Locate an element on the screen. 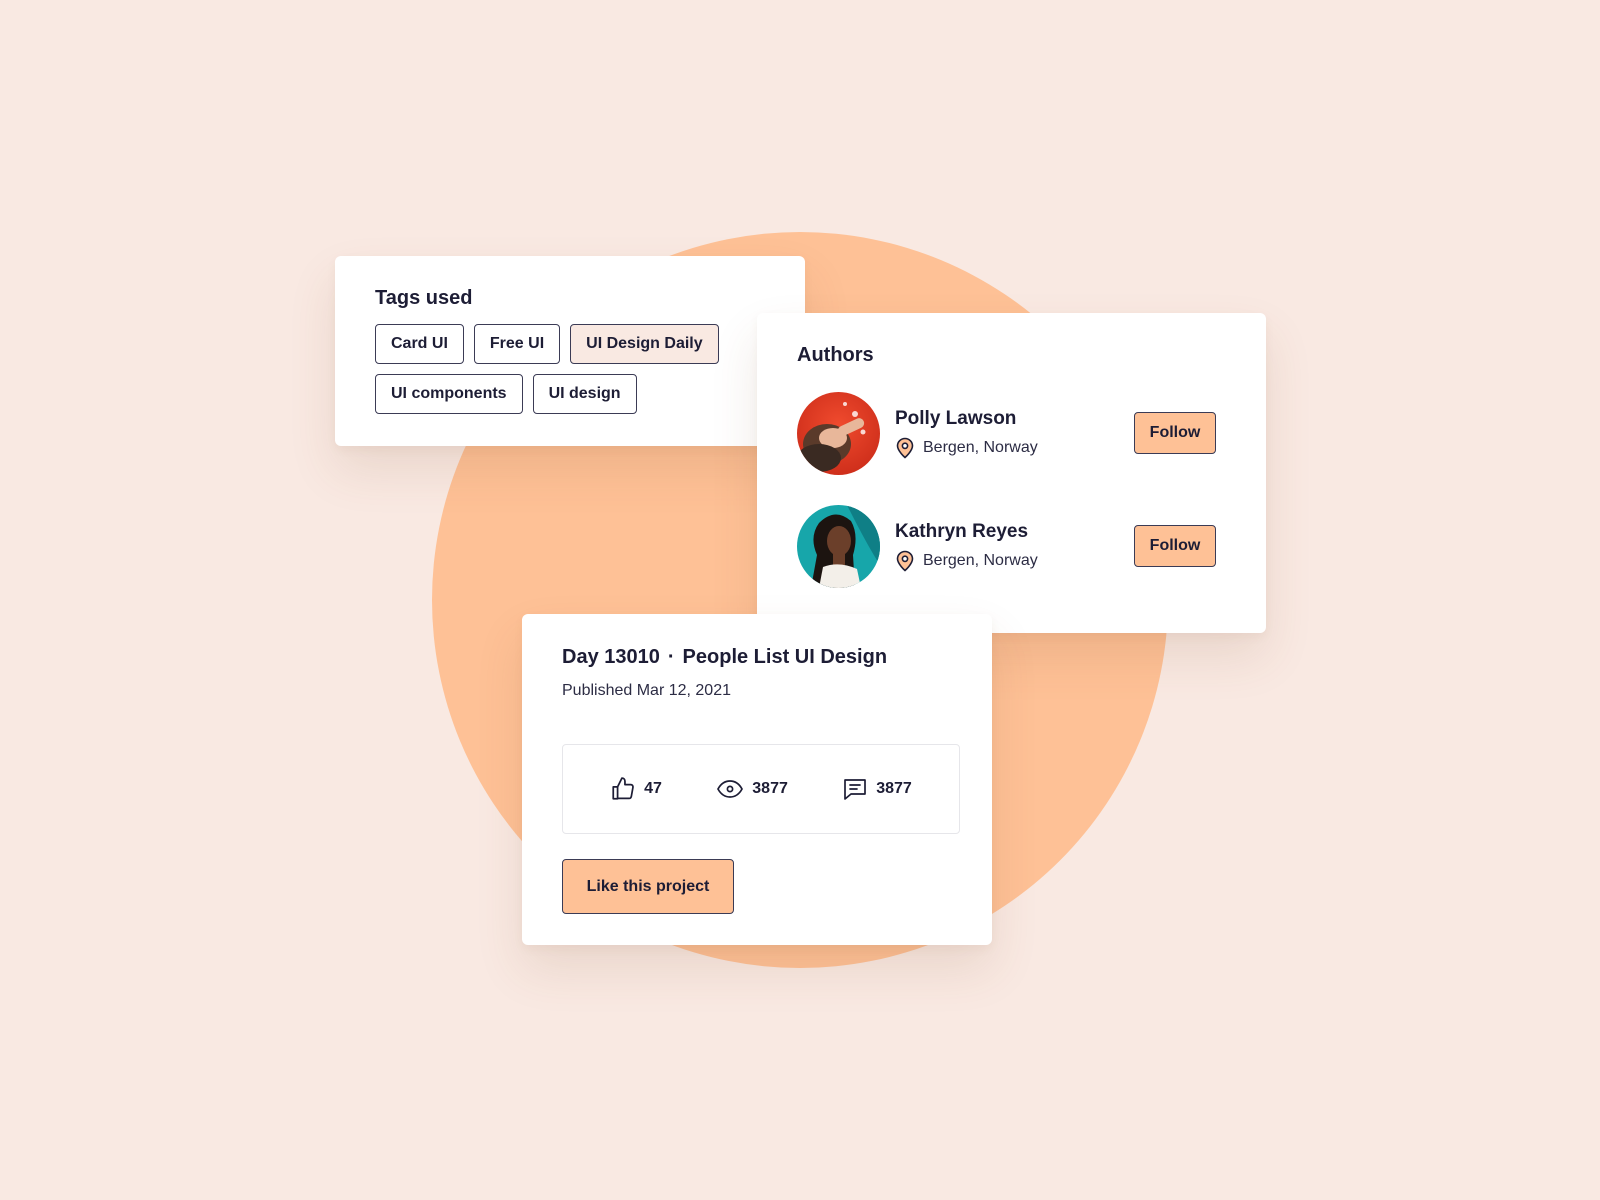  author-row: Kathryn Reyes Bergen, Norway Follow is located at coordinates (1011, 546).